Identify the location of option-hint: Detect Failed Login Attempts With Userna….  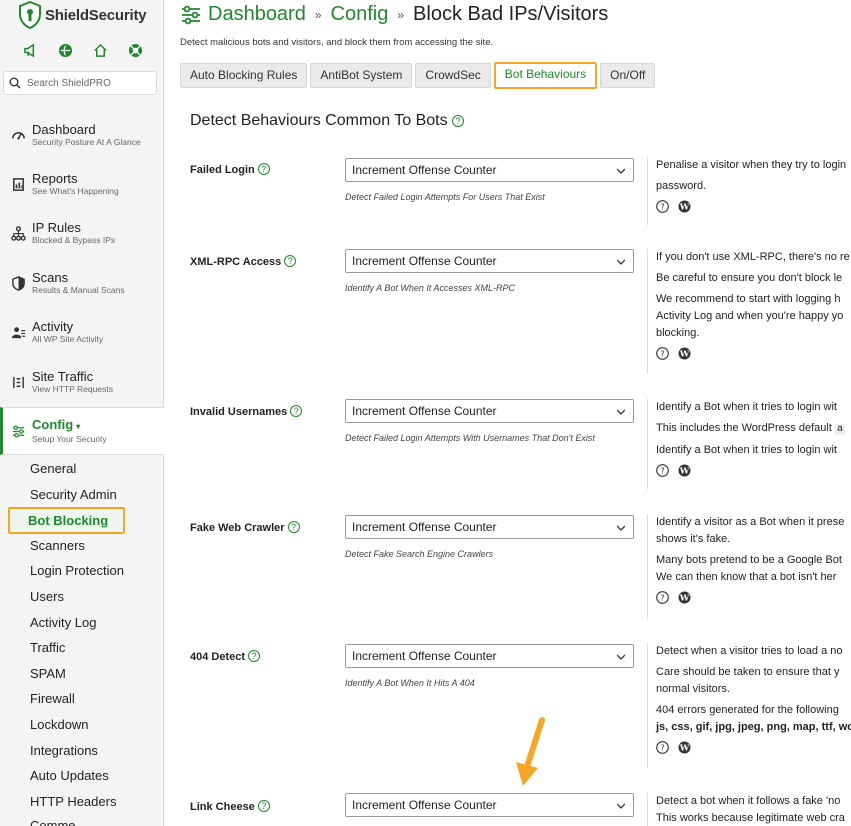
(470, 438).